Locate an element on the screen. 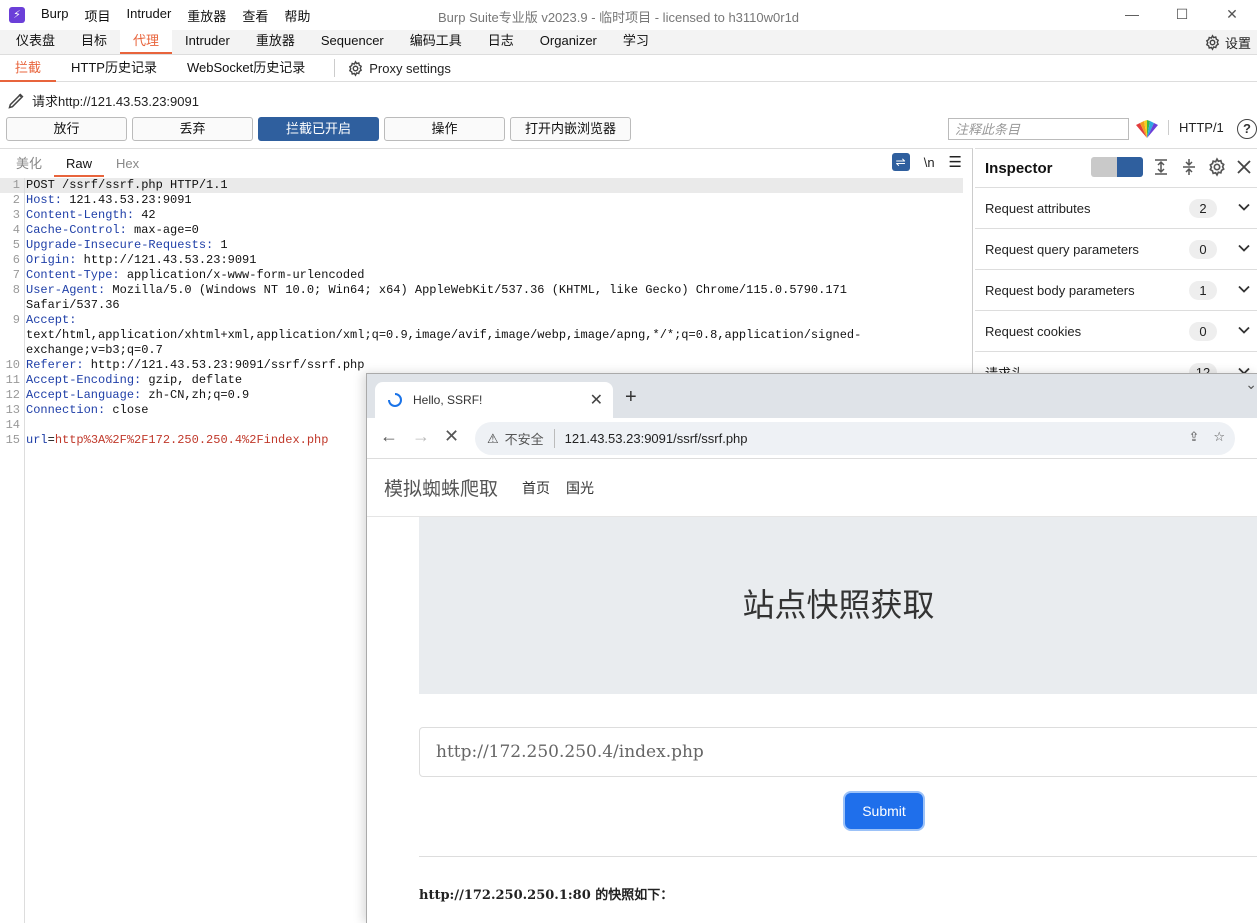 The height and width of the screenshot is (923, 1257). panel-layout-icon is located at coordinates (1130, 167).